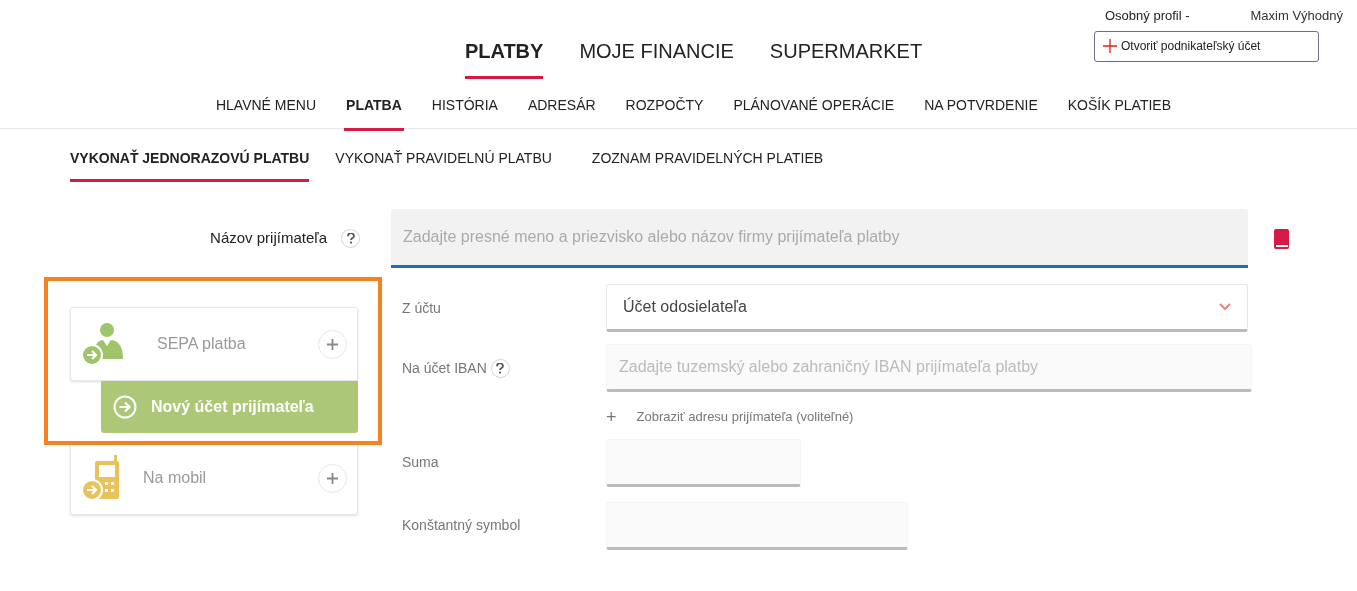 The width and height of the screenshot is (1357, 591). Describe the element at coordinates (927, 308) in the screenshot. I see `from-account-select: Účet odosielateľa` at that location.